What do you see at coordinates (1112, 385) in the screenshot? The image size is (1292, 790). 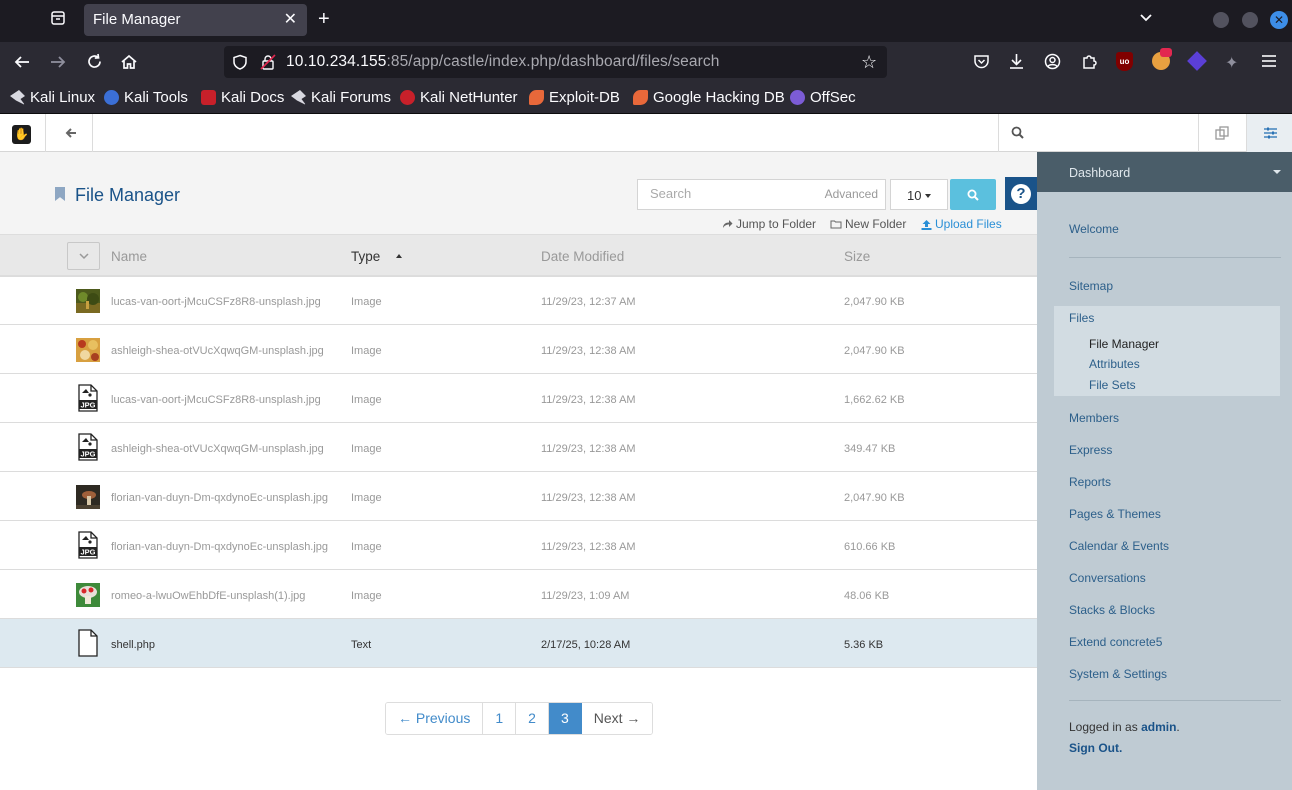 I see `nav-file-sets: File Sets` at bounding box center [1112, 385].